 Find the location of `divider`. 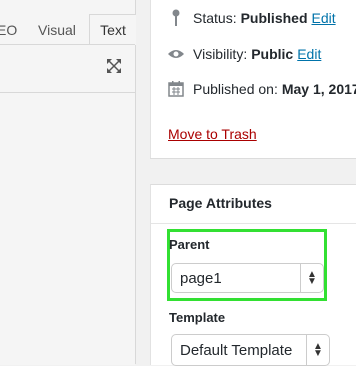

divider is located at coordinates (253, 223).